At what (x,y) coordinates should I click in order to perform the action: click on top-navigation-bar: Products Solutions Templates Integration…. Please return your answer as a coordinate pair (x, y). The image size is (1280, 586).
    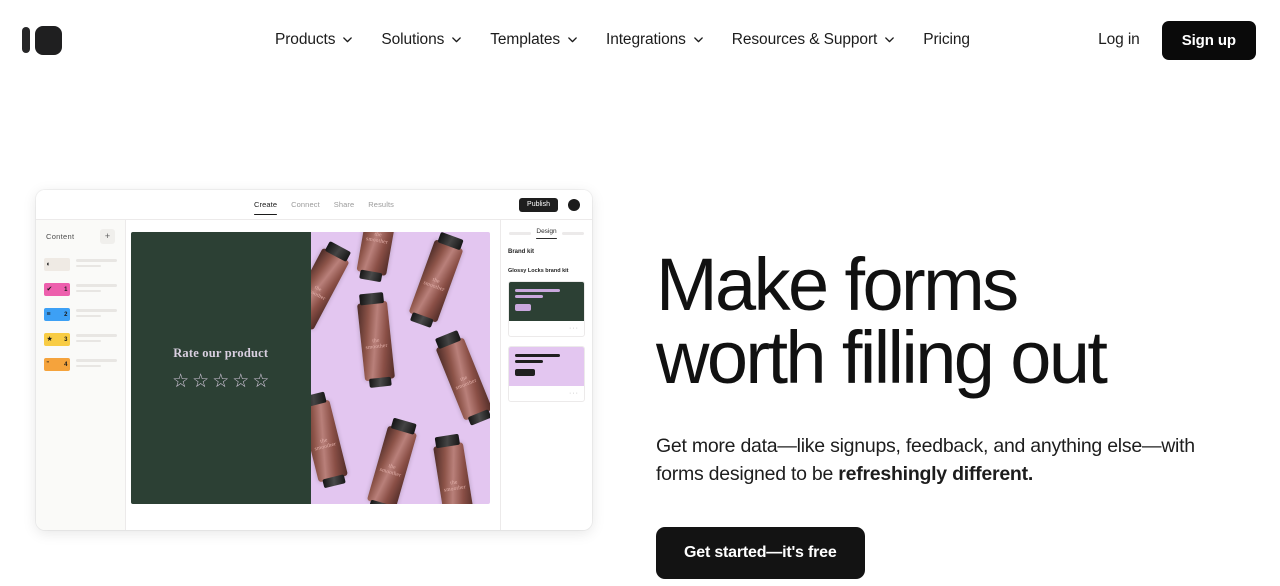
    Looking at the image, I should click on (640, 40).